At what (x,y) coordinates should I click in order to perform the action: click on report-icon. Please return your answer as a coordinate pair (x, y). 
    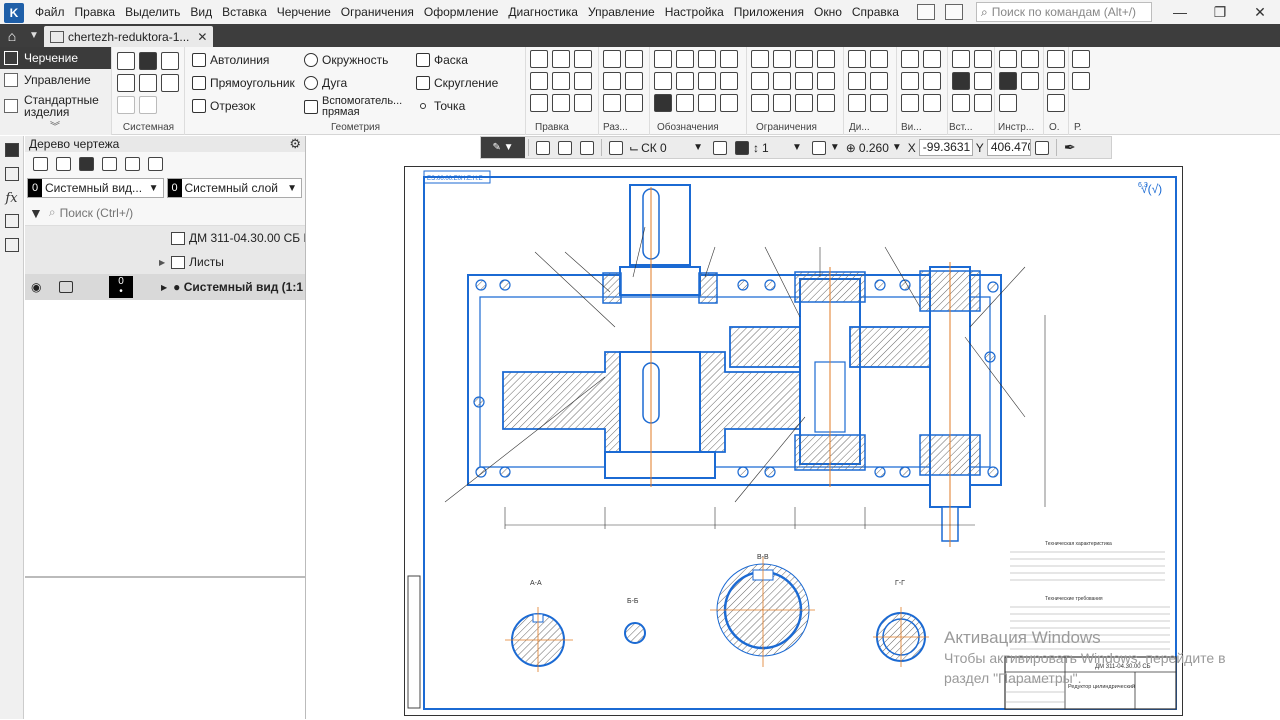
    Looking at the image, I should click on (1081, 59).